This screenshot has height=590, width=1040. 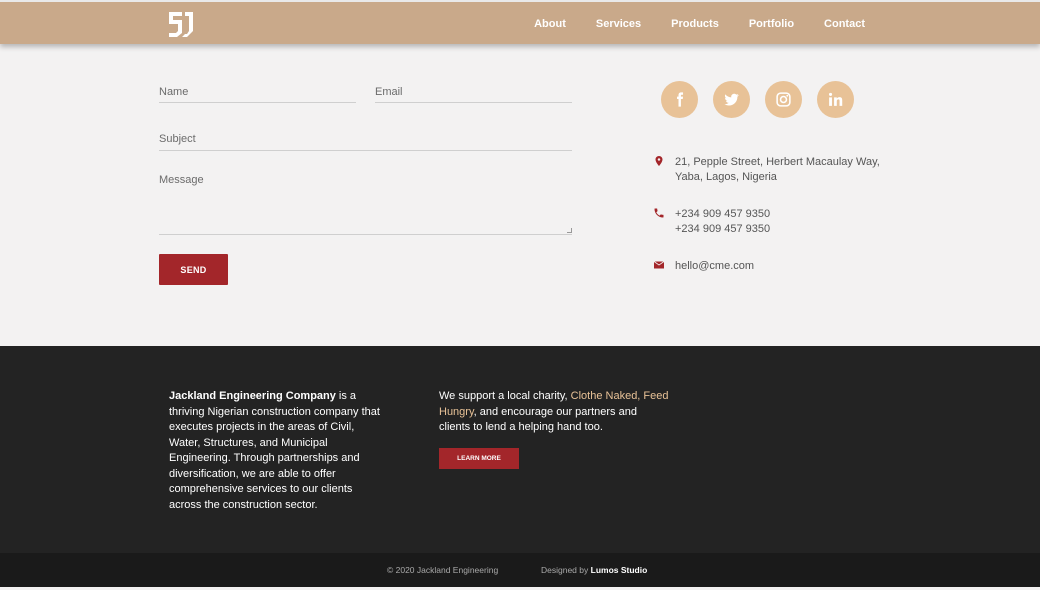 What do you see at coordinates (520, 570) in the screenshot?
I see `footer-bottom-bar` at bounding box center [520, 570].